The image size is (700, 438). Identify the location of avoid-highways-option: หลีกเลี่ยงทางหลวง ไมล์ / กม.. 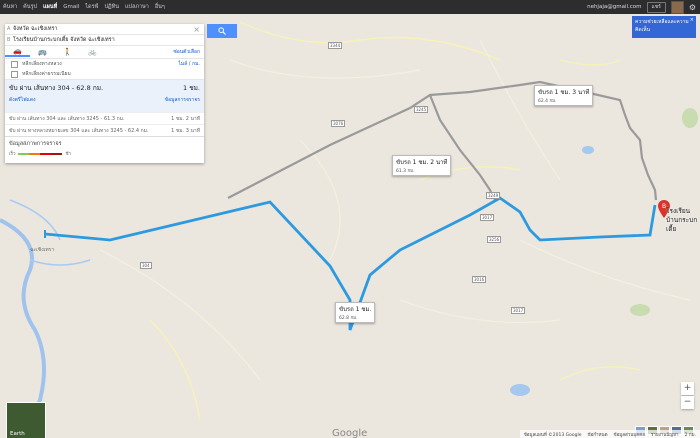
(104, 64).